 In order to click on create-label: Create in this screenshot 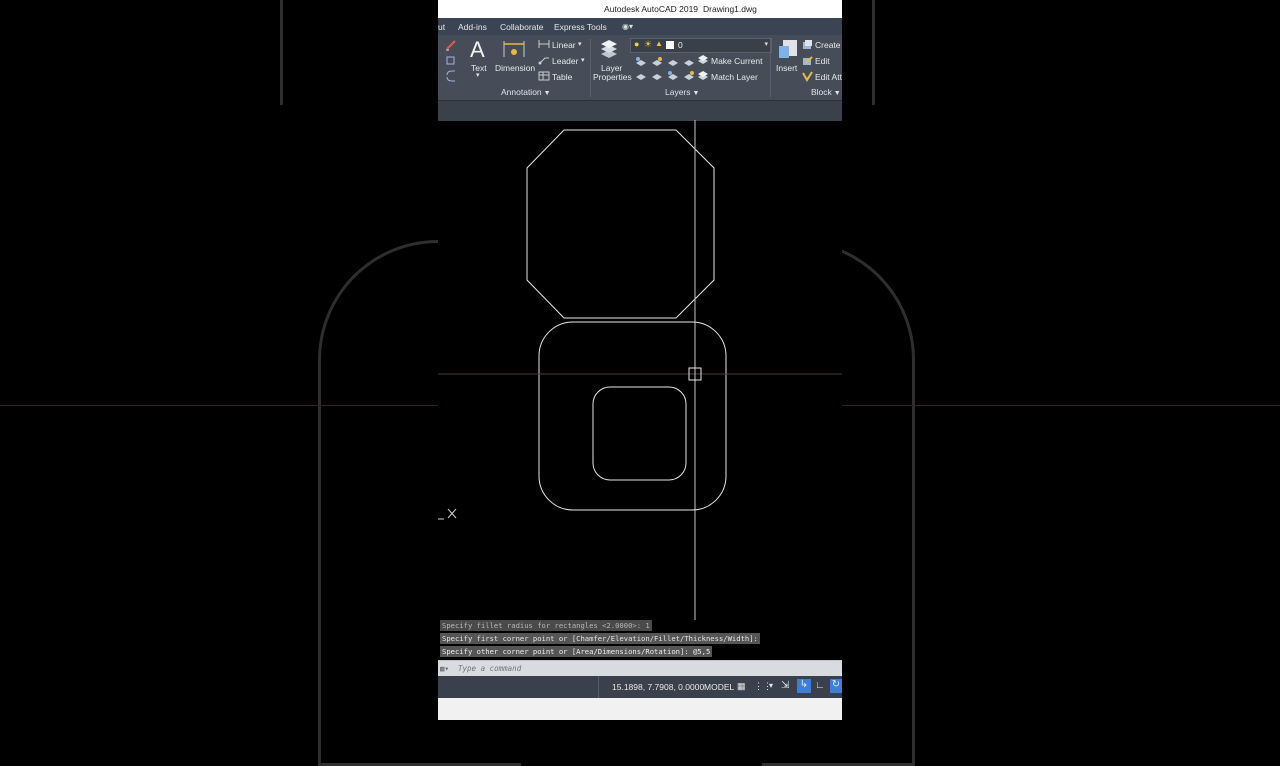, I will do `click(828, 45)`.